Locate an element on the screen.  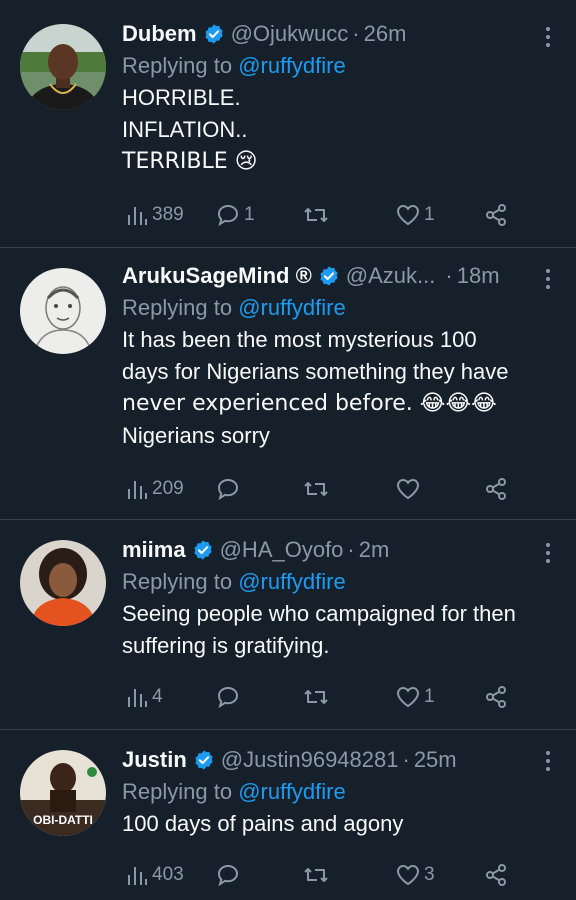
like-button: 3 is located at coordinates (415, 875).